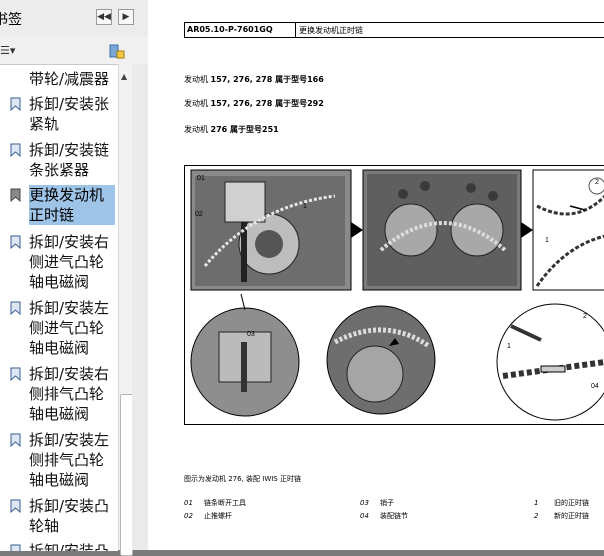  What do you see at coordinates (394, 30) in the screenshot?
I see `document-header: AR05.10-P-7601GQ 更换发动机正时链` at bounding box center [394, 30].